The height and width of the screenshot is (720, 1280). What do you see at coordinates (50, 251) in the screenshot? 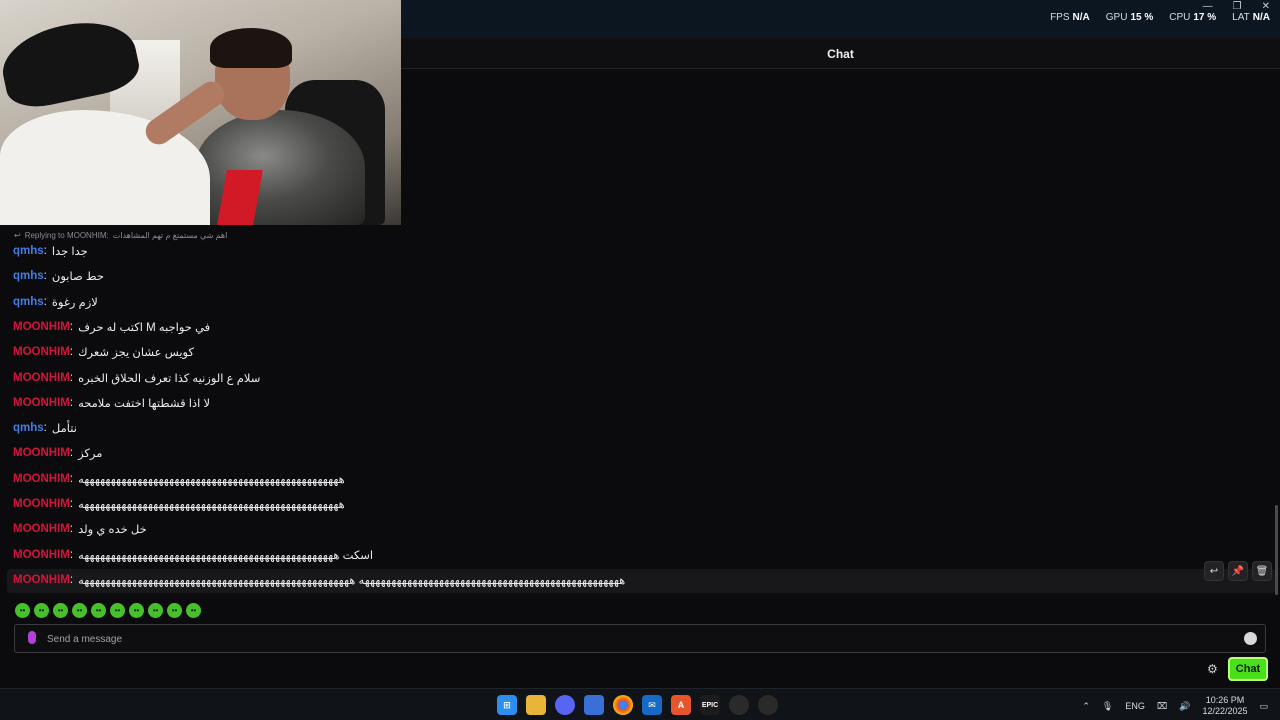
I see `chat-message: qmhs: جدا جدا` at bounding box center [50, 251].